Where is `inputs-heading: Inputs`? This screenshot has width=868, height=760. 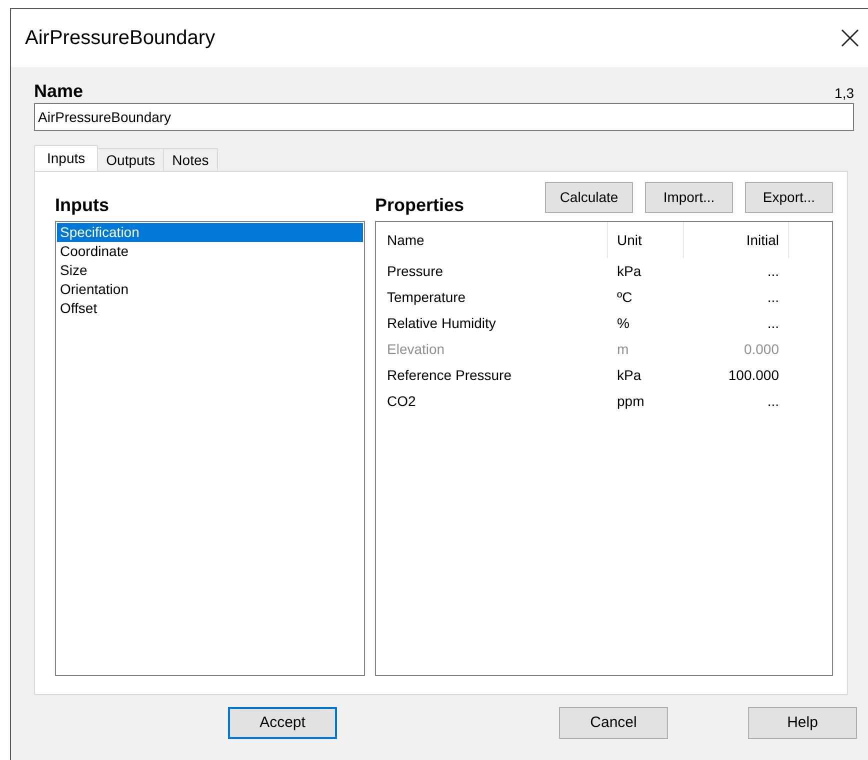 inputs-heading: Inputs is located at coordinates (82, 205).